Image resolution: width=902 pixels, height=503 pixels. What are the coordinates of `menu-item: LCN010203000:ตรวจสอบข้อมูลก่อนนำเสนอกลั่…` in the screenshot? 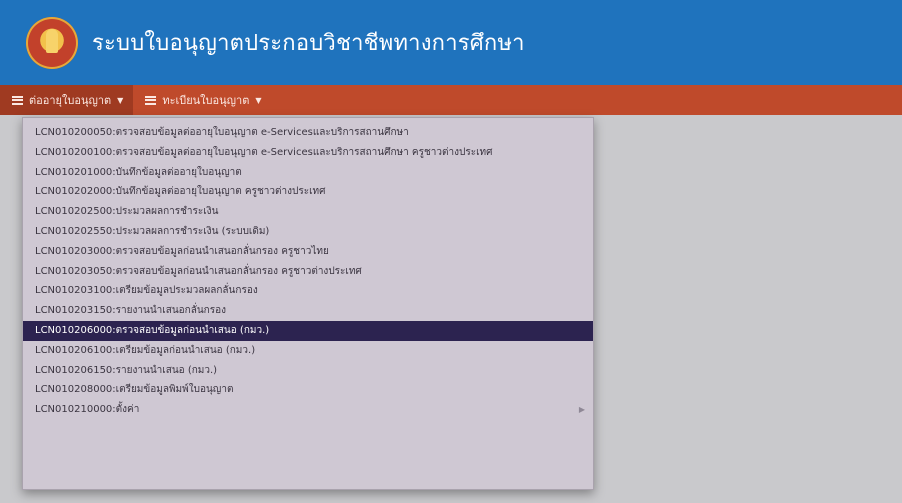 It's located at (308, 252).